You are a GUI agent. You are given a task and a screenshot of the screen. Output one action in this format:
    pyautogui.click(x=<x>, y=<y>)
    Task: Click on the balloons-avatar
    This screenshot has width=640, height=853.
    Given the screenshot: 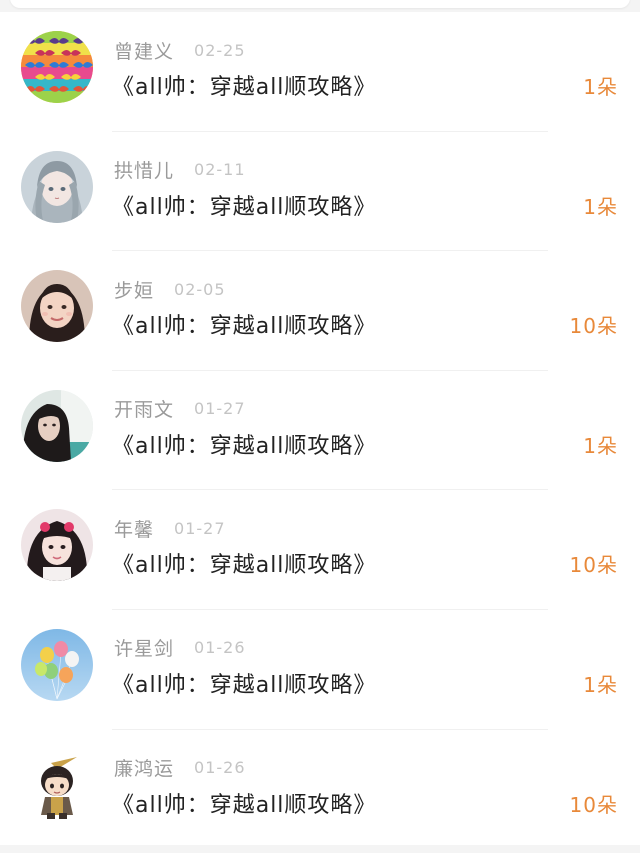 What is the action you would take?
    pyautogui.click(x=57, y=664)
    